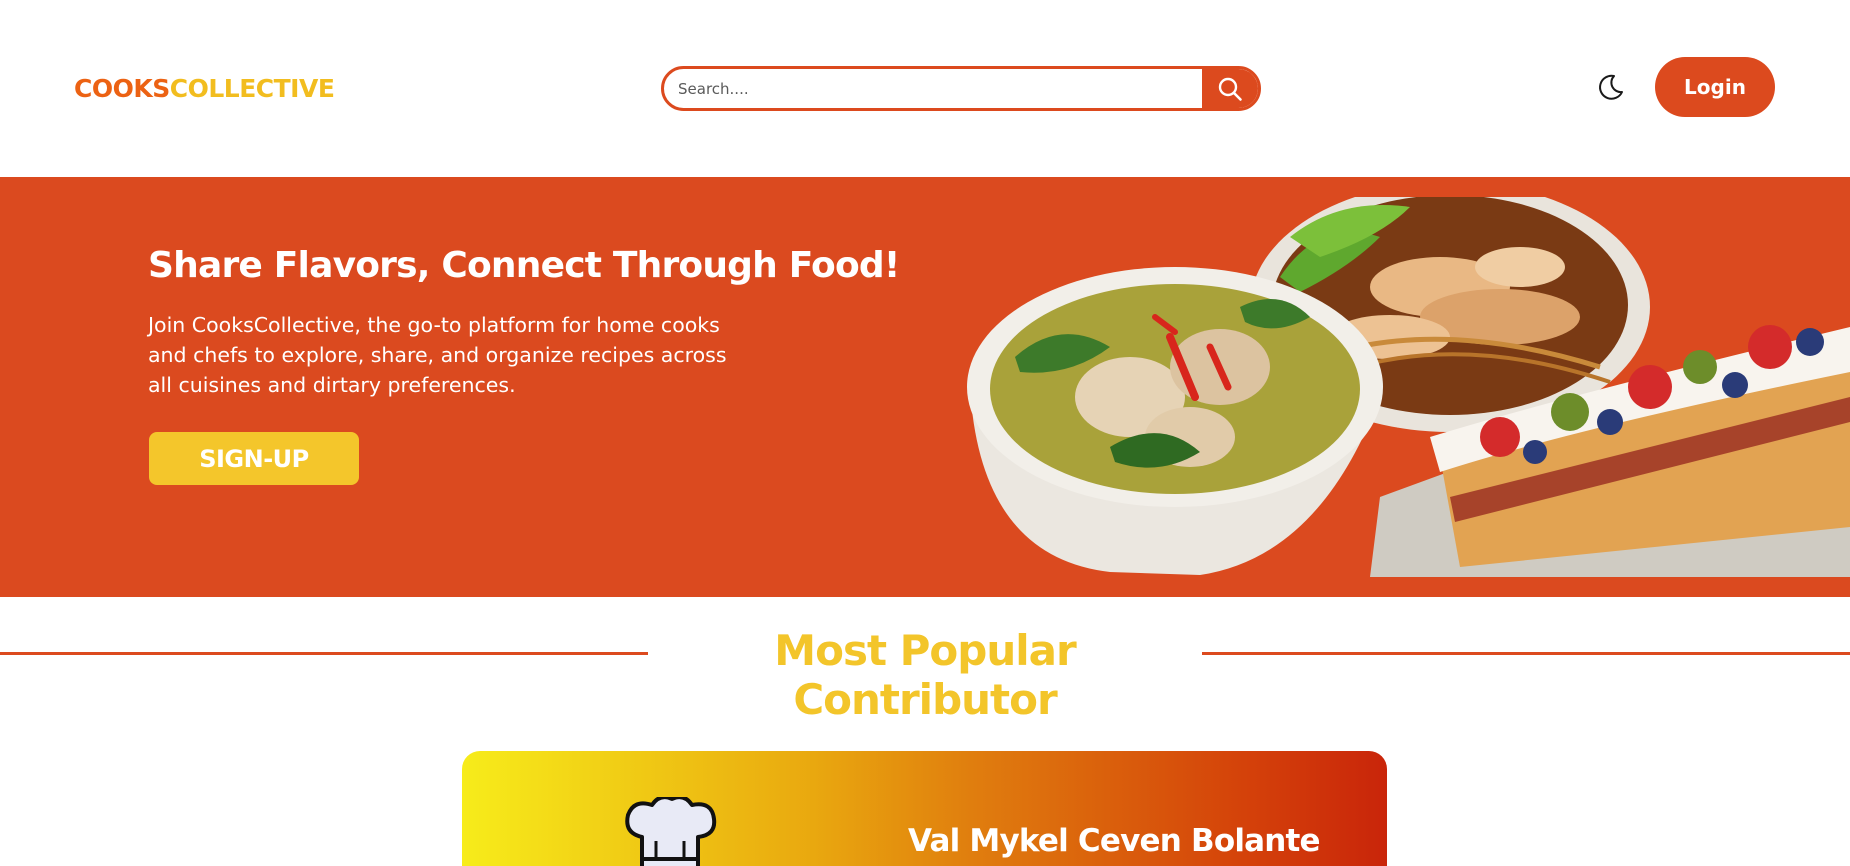  I want to click on contributor-card: Val Mykel Ceven Bolante, so click(924, 808).